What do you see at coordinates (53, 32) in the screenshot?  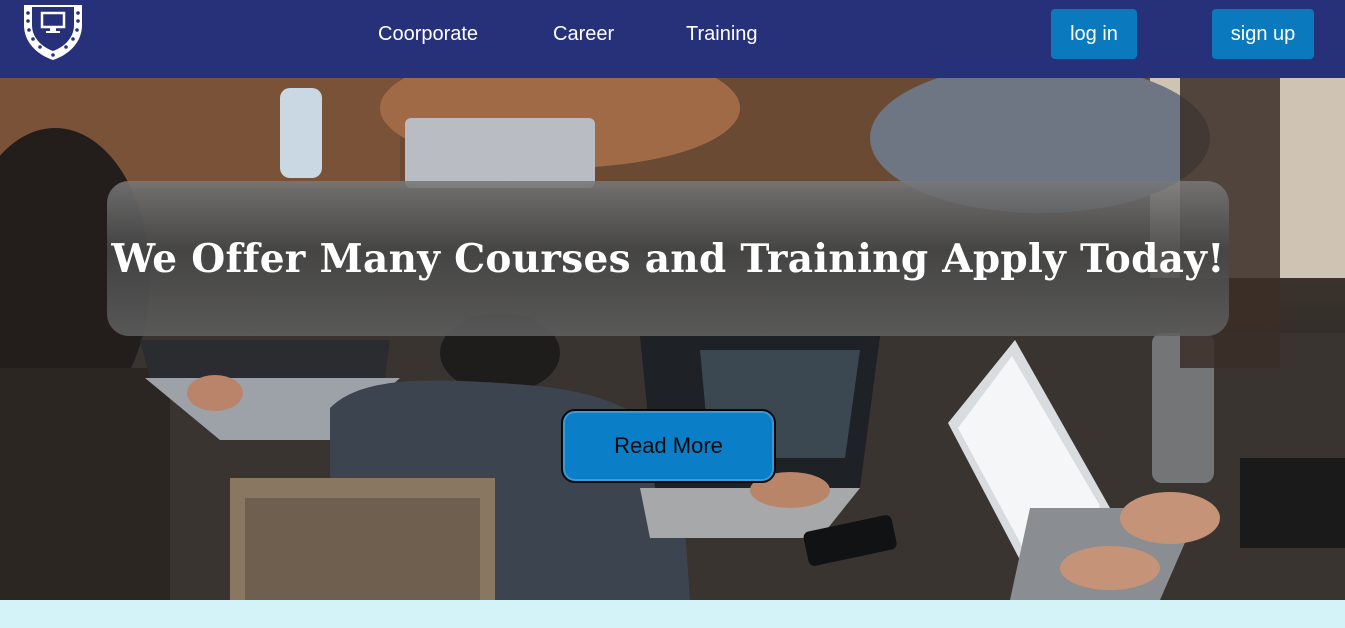 I see `shield-monitor-logo-icon` at bounding box center [53, 32].